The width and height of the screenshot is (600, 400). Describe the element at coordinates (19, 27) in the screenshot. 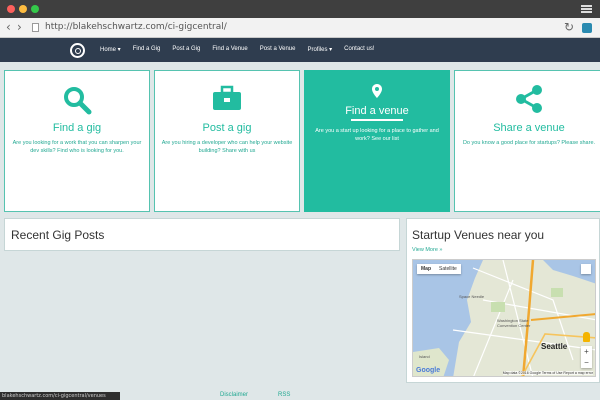

I see `forward-icon: ›` at that location.